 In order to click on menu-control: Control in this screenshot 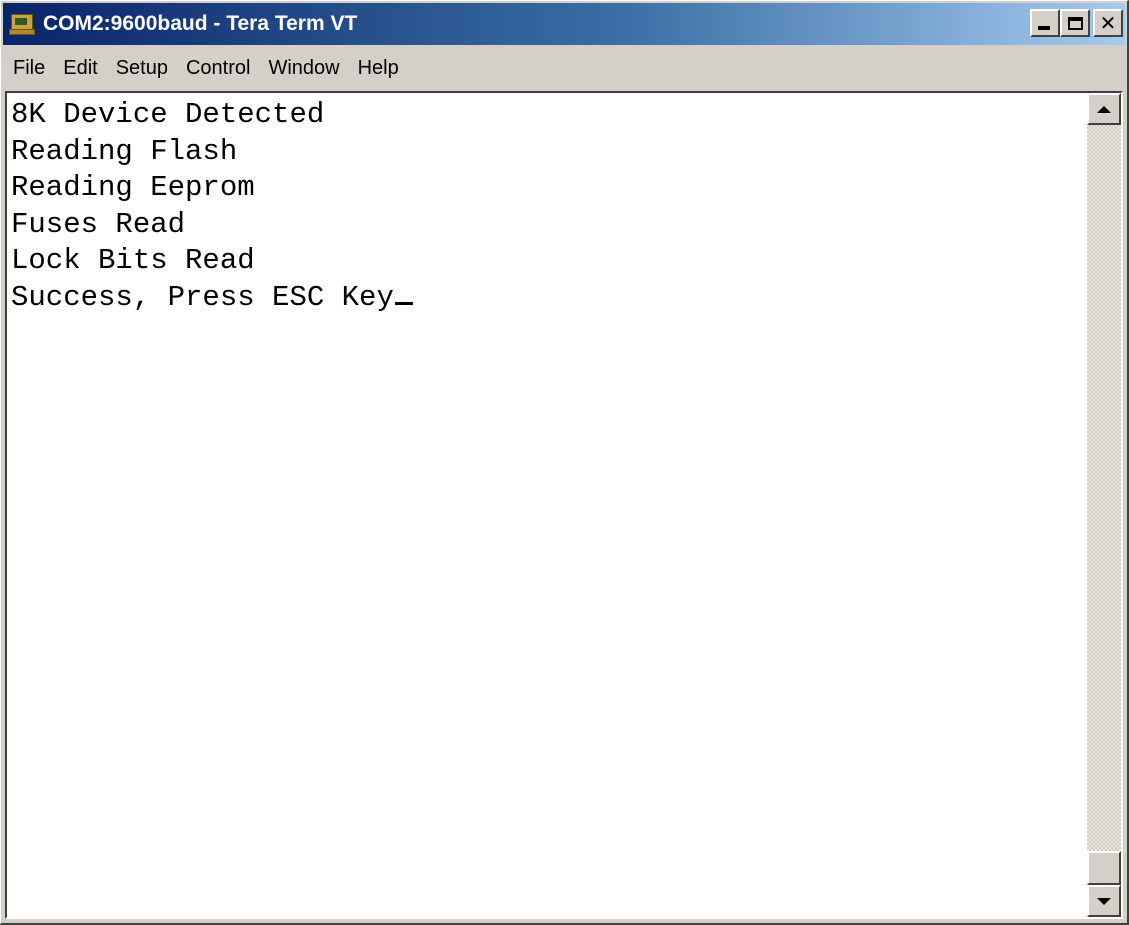, I will do `click(218, 68)`.